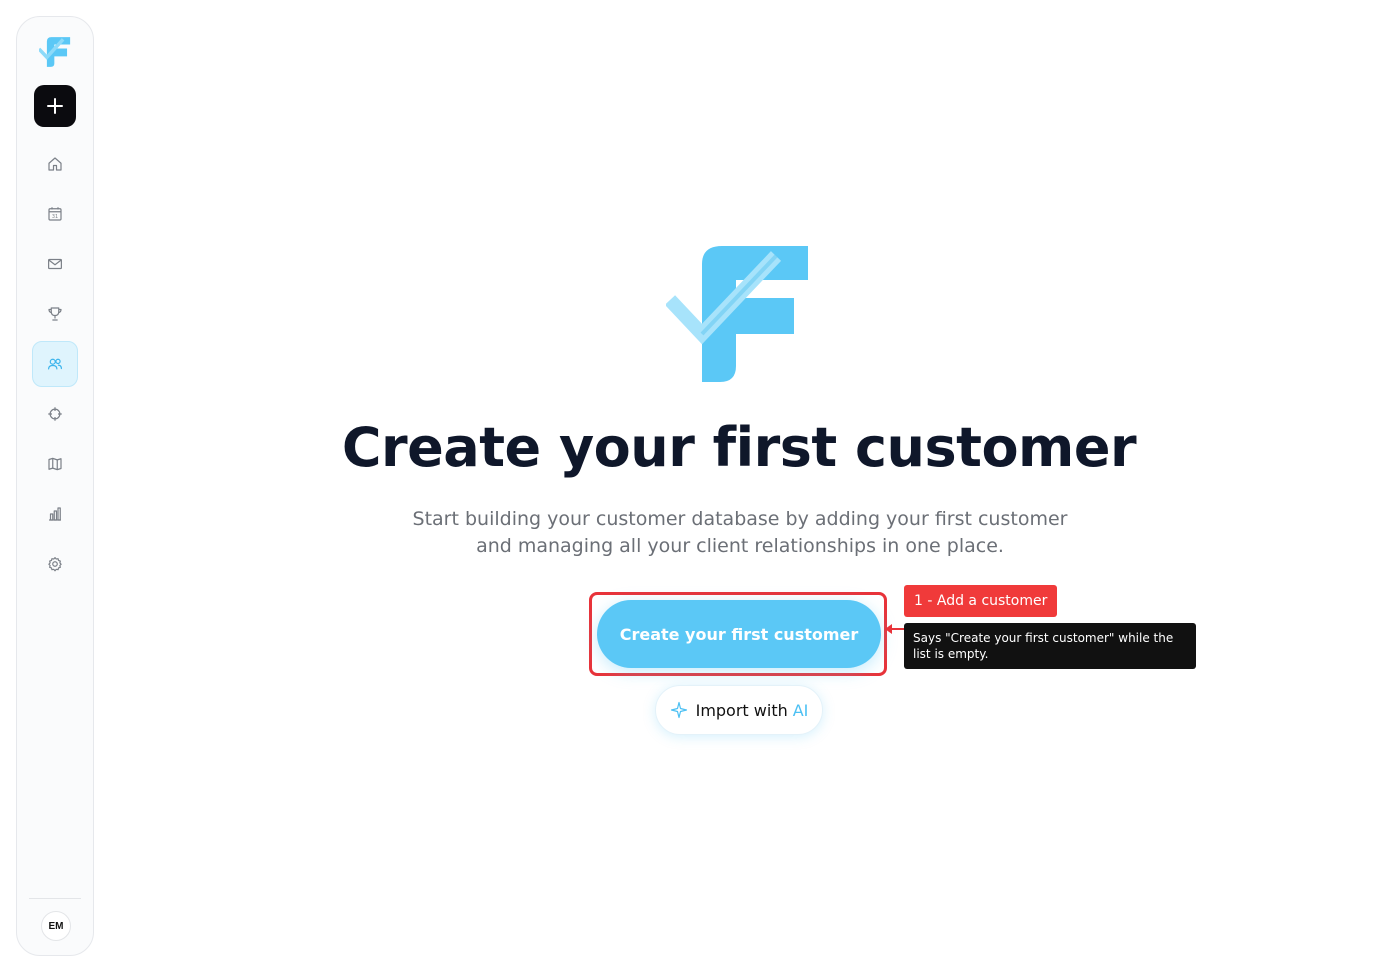  Describe the element at coordinates (55, 217) in the screenshot. I see `svg-text: 31` at that location.